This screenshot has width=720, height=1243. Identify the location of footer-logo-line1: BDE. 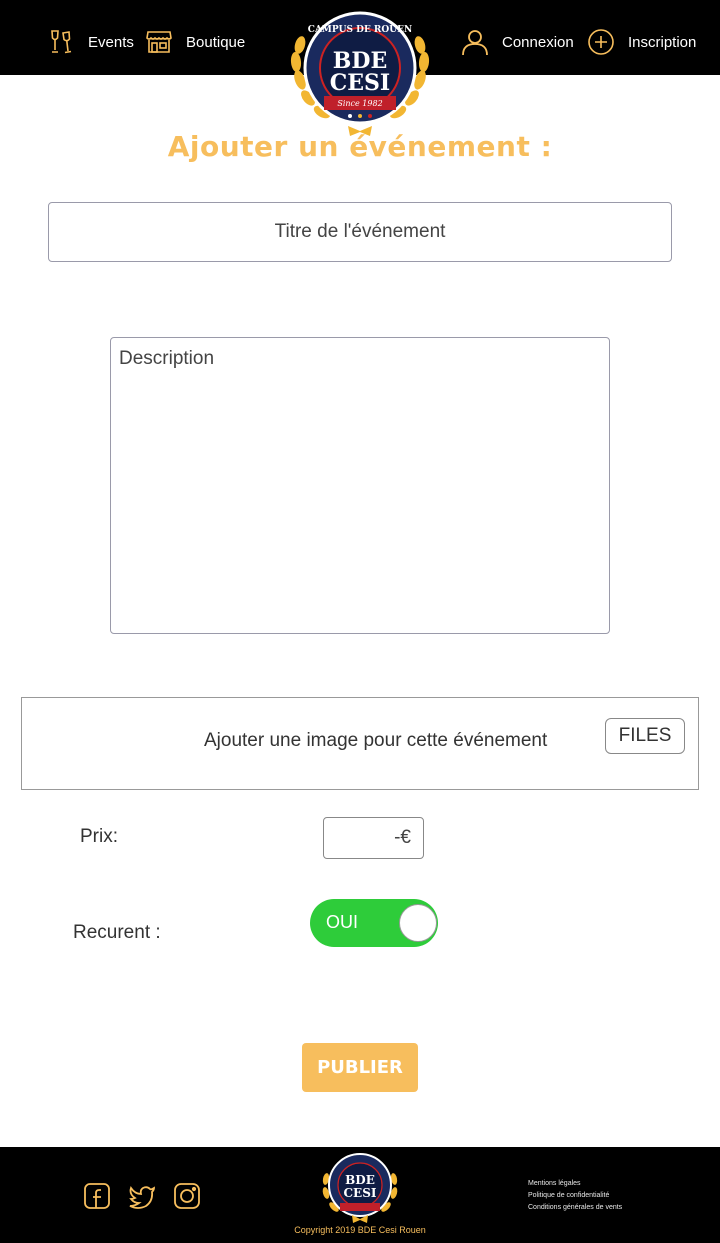
(360, 1180).